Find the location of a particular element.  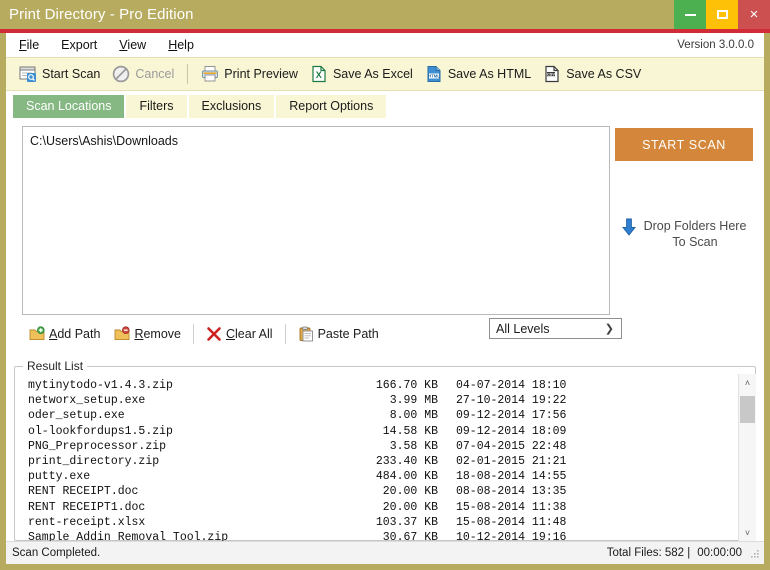

maximize-icon is located at coordinates (722, 14).